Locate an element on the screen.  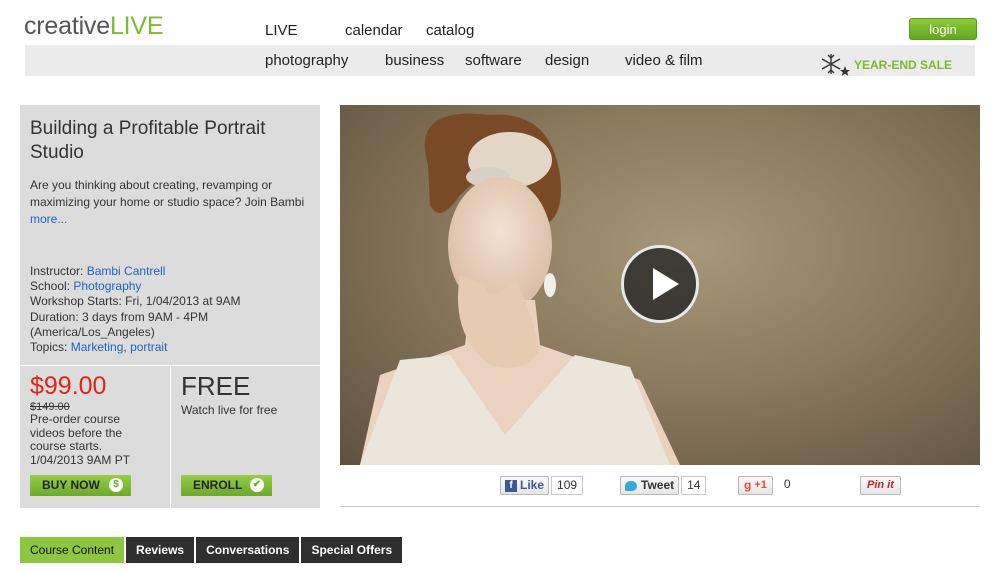
tweet-count: 14 is located at coordinates (694, 485).